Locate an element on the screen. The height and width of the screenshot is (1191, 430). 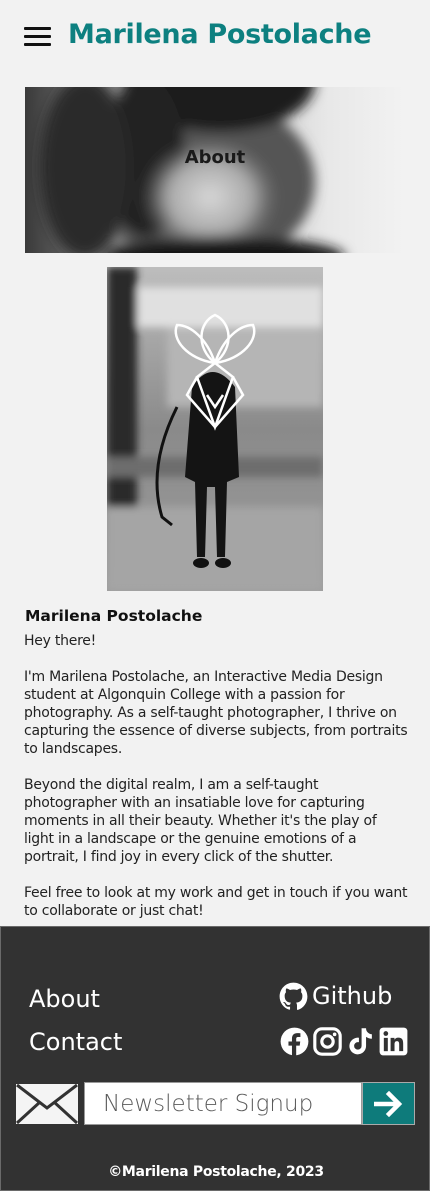
hero-banner: About is located at coordinates (215, 170).